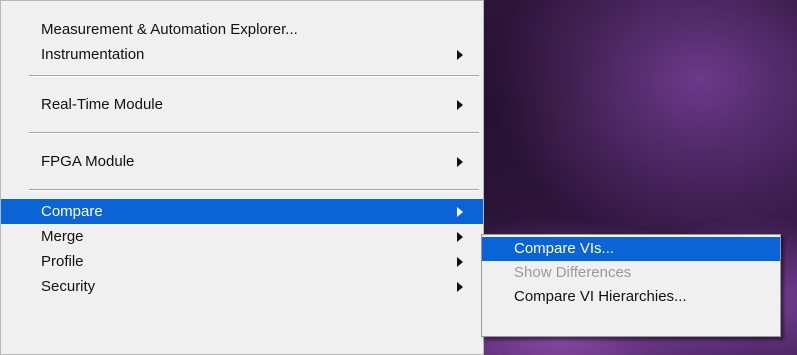 The image size is (797, 355). What do you see at coordinates (573, 272) in the screenshot?
I see `submenu-item-label: Show Differences` at bounding box center [573, 272].